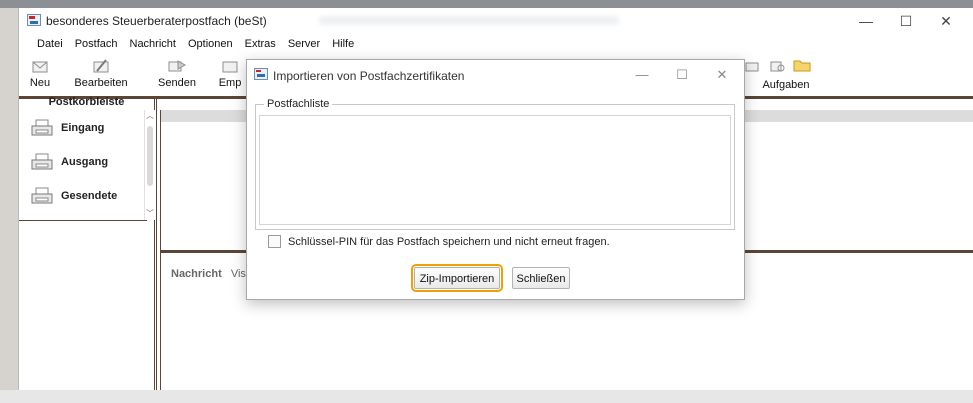 The image size is (973, 403). I want to click on sidebar-item-ausgang: Ausgang, so click(69, 162).